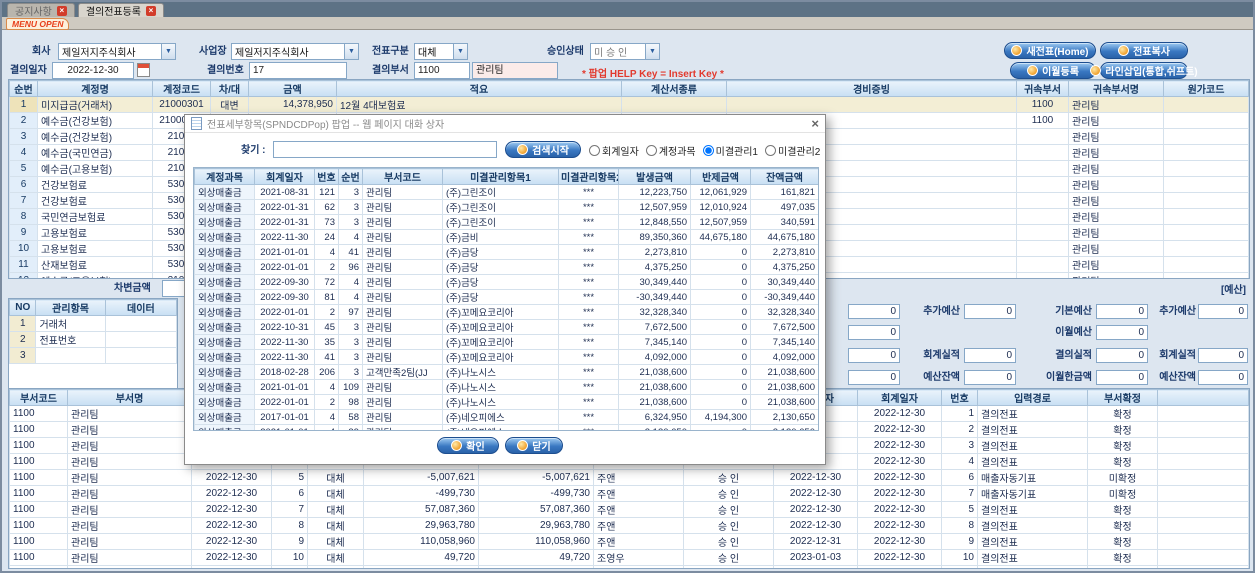 The width and height of the screenshot is (1255, 573). Describe the element at coordinates (784, 176) in the screenshot. I see `column-header: 잔액금액` at that location.